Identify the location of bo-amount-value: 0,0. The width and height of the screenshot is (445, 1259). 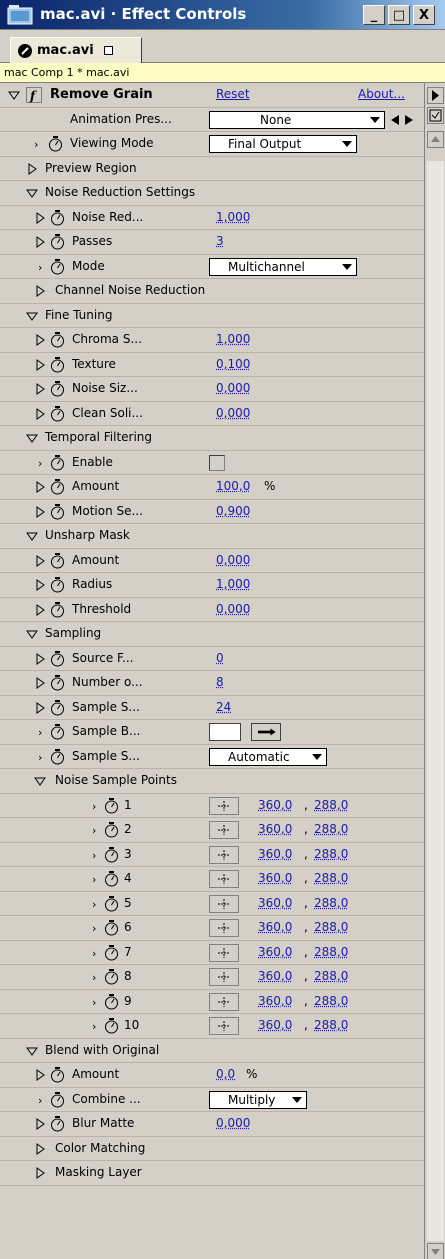
(225, 1074).